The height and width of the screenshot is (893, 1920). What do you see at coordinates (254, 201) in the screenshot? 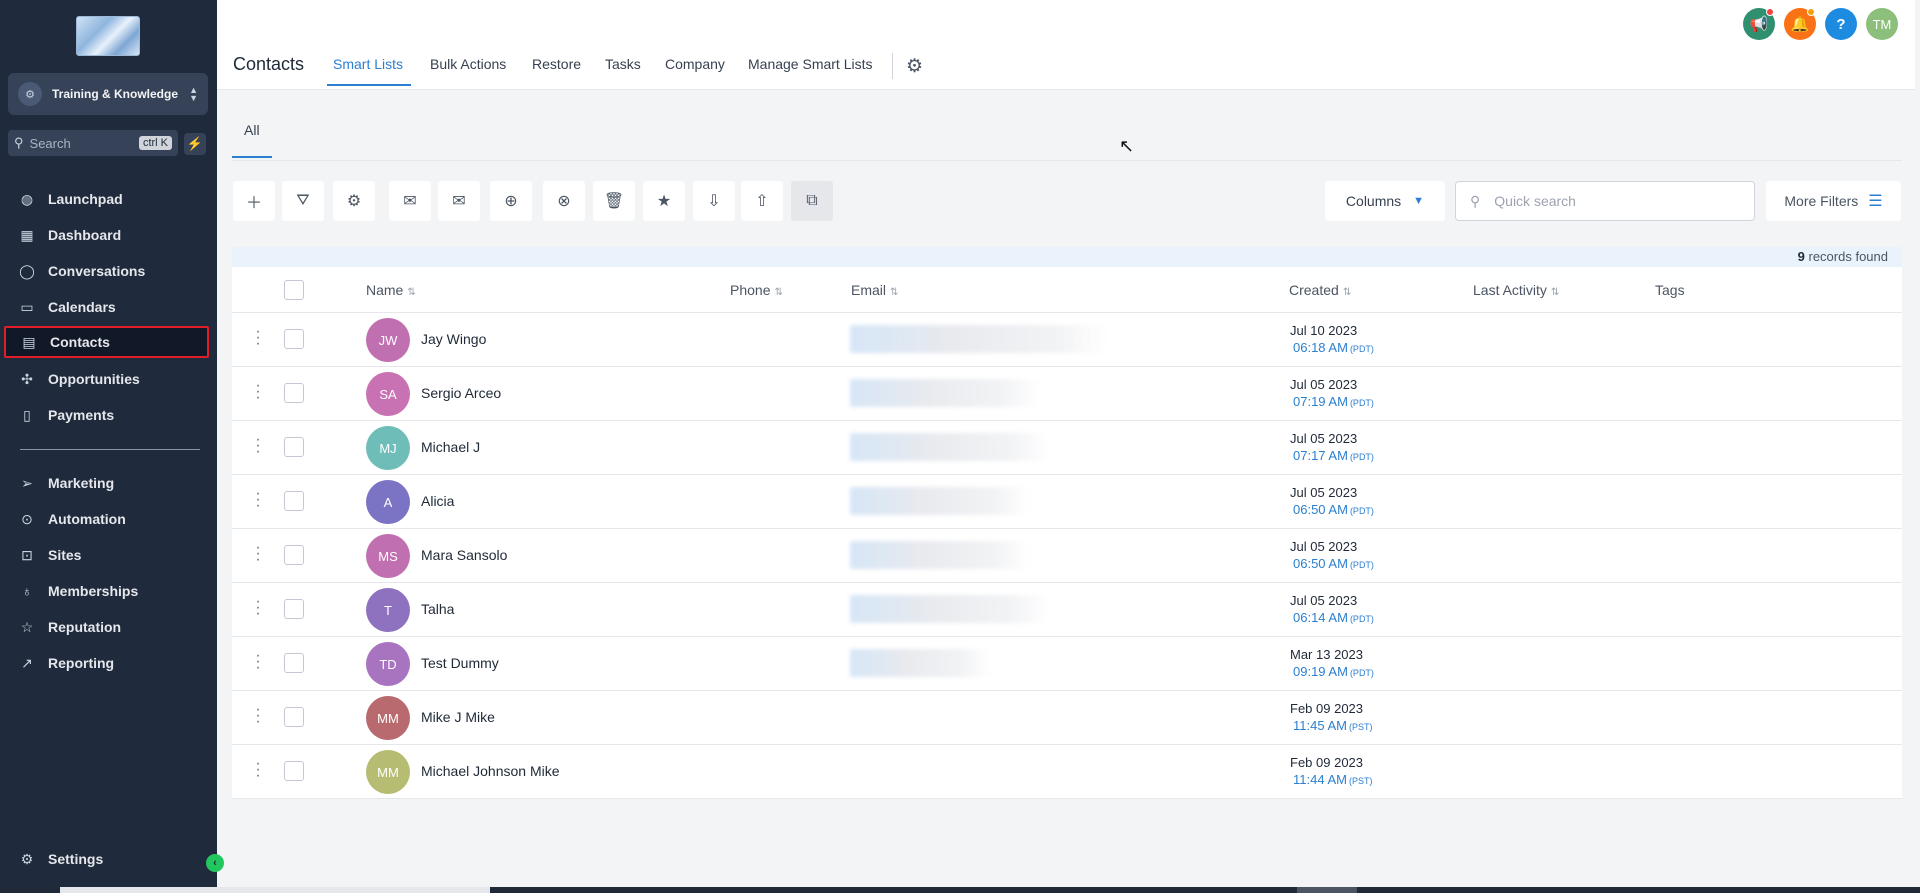
I see `add-contact-plus-icon: ＋` at bounding box center [254, 201].